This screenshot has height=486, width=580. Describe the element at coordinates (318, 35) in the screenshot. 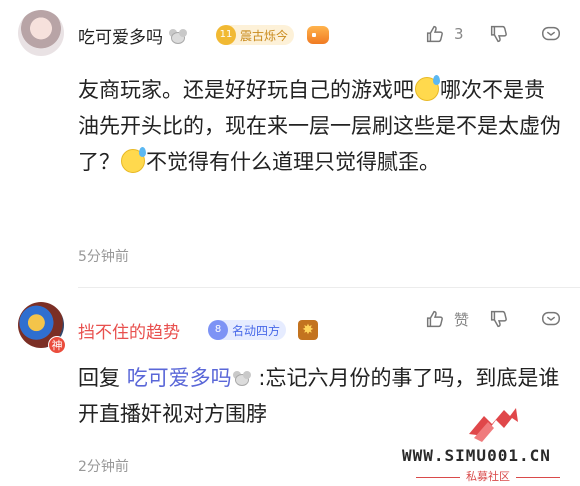

I see `game-icon` at that location.